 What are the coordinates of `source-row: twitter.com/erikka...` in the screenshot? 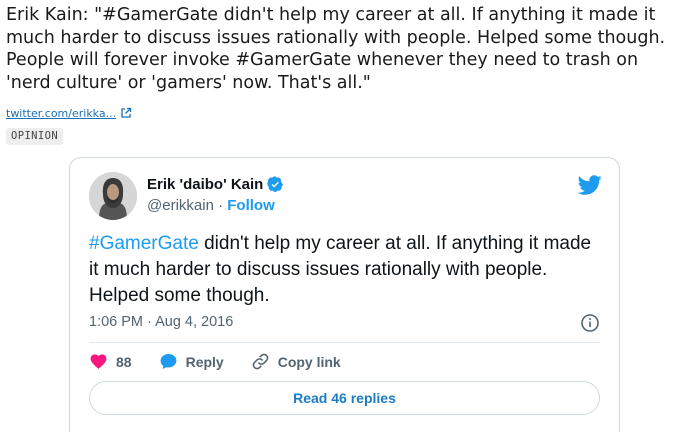 It's located at (69, 113).